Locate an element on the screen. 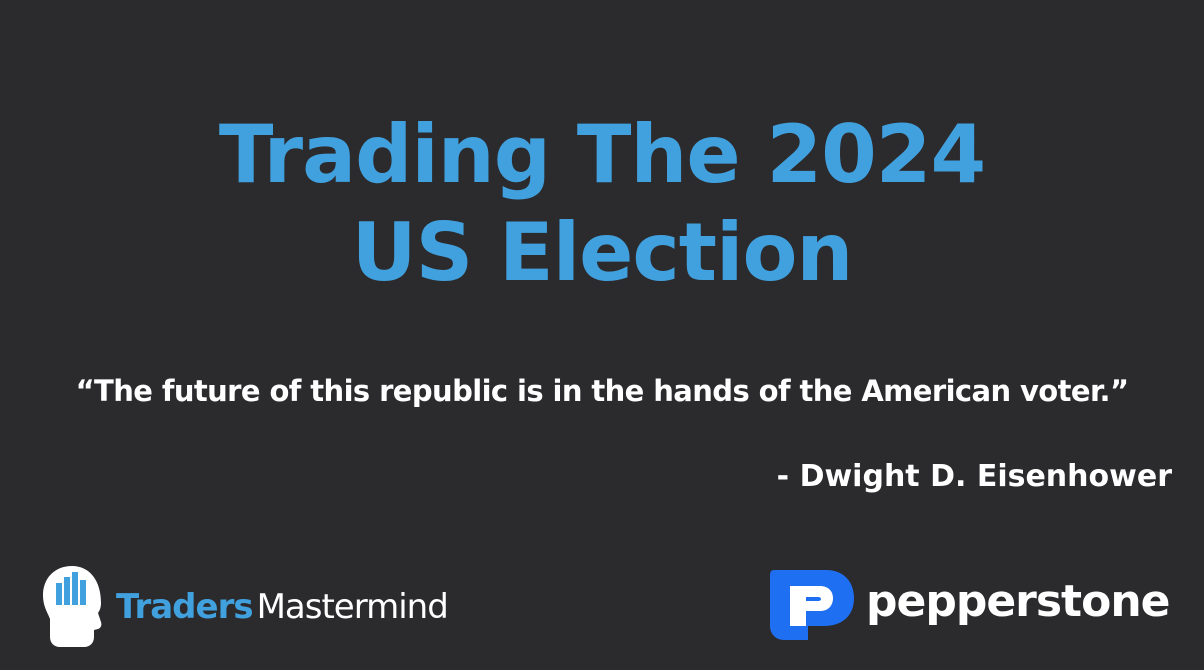  pepperstone-p-mark-icon is located at coordinates (812, 605).